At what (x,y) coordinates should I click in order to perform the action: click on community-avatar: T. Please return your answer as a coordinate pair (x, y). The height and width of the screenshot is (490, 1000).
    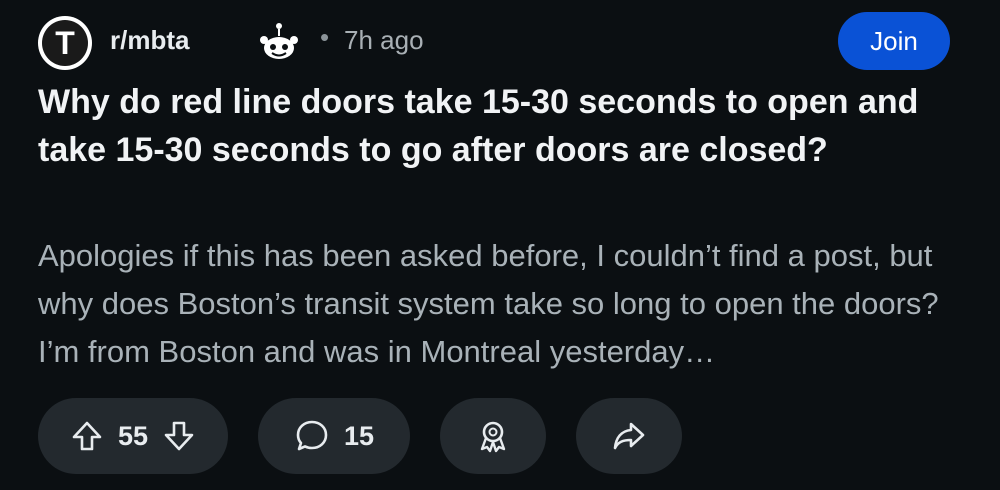
    Looking at the image, I should click on (65, 43).